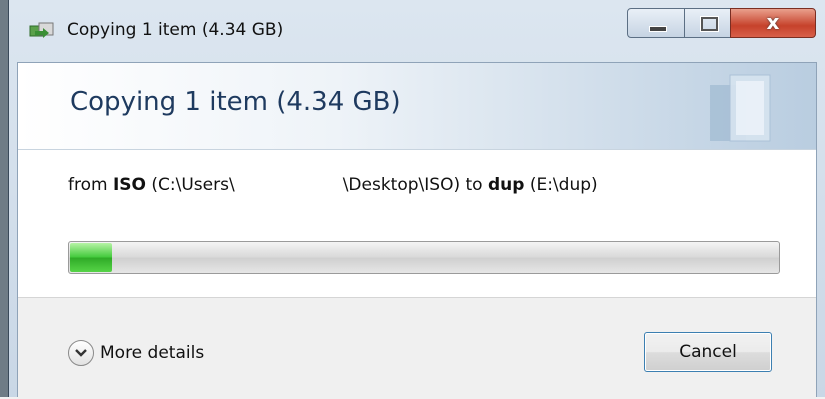 This screenshot has width=825, height=399. Describe the element at coordinates (81, 353) in the screenshot. I see `chevron-down-icon` at that location.